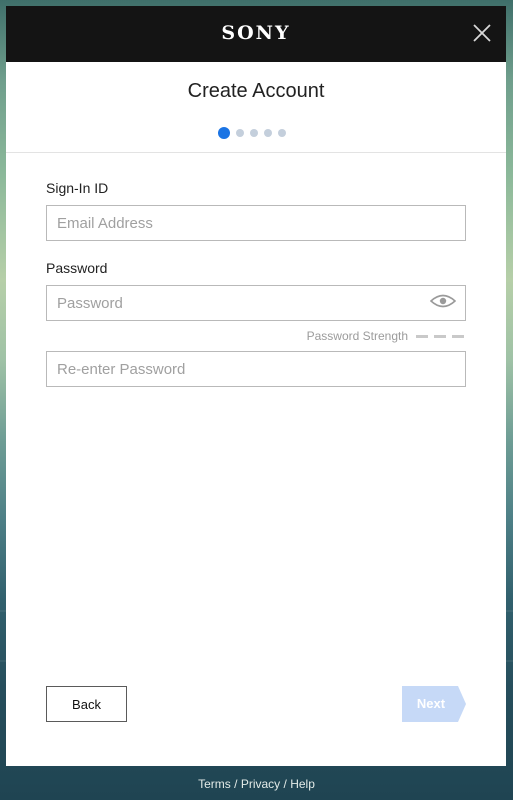 This screenshot has width=513, height=800. I want to click on close-button, so click(482, 33).